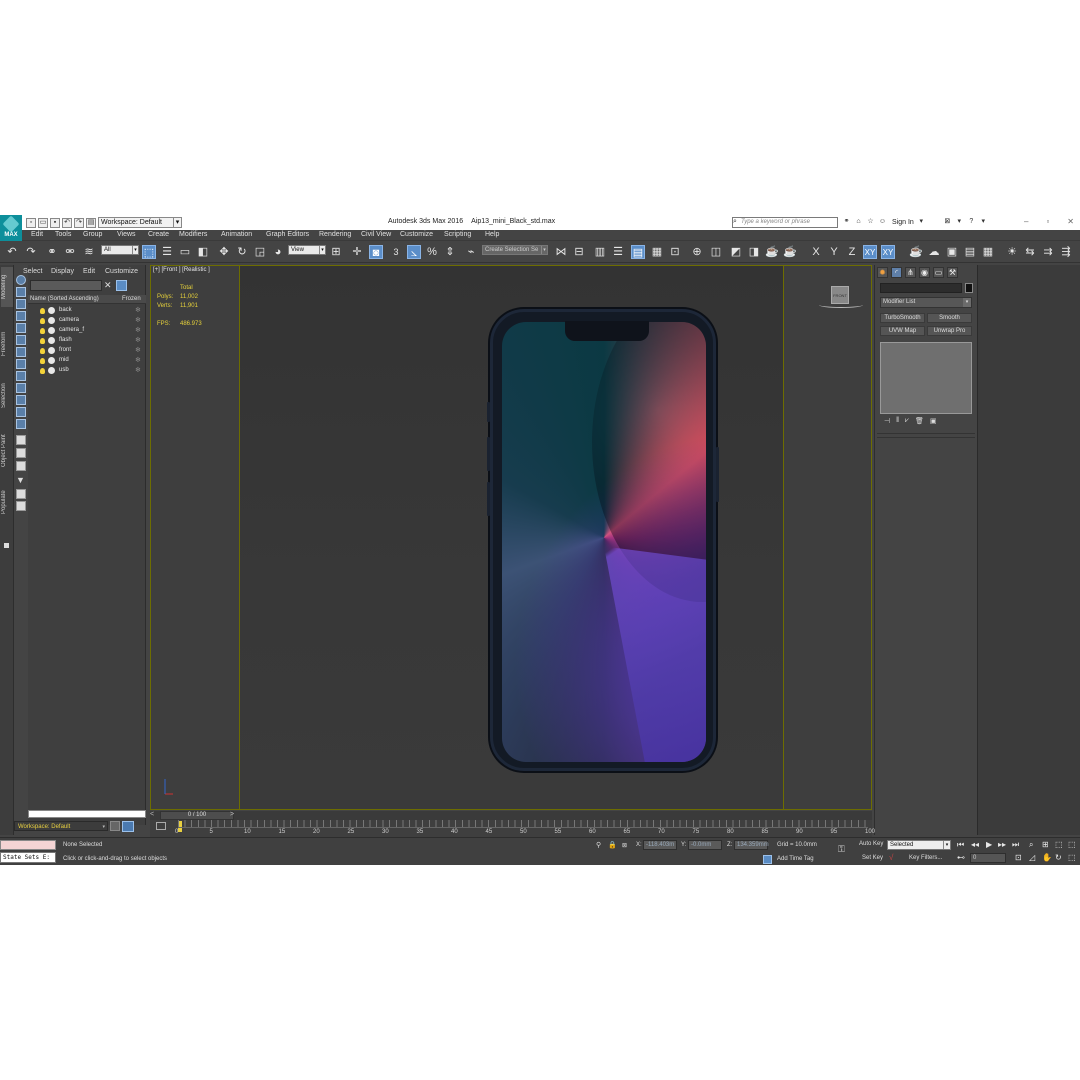 Image resolution: width=1080 pixels, height=1080 pixels. What do you see at coordinates (697, 252) in the screenshot?
I see `schematic-view-icon: ⊕` at bounding box center [697, 252].